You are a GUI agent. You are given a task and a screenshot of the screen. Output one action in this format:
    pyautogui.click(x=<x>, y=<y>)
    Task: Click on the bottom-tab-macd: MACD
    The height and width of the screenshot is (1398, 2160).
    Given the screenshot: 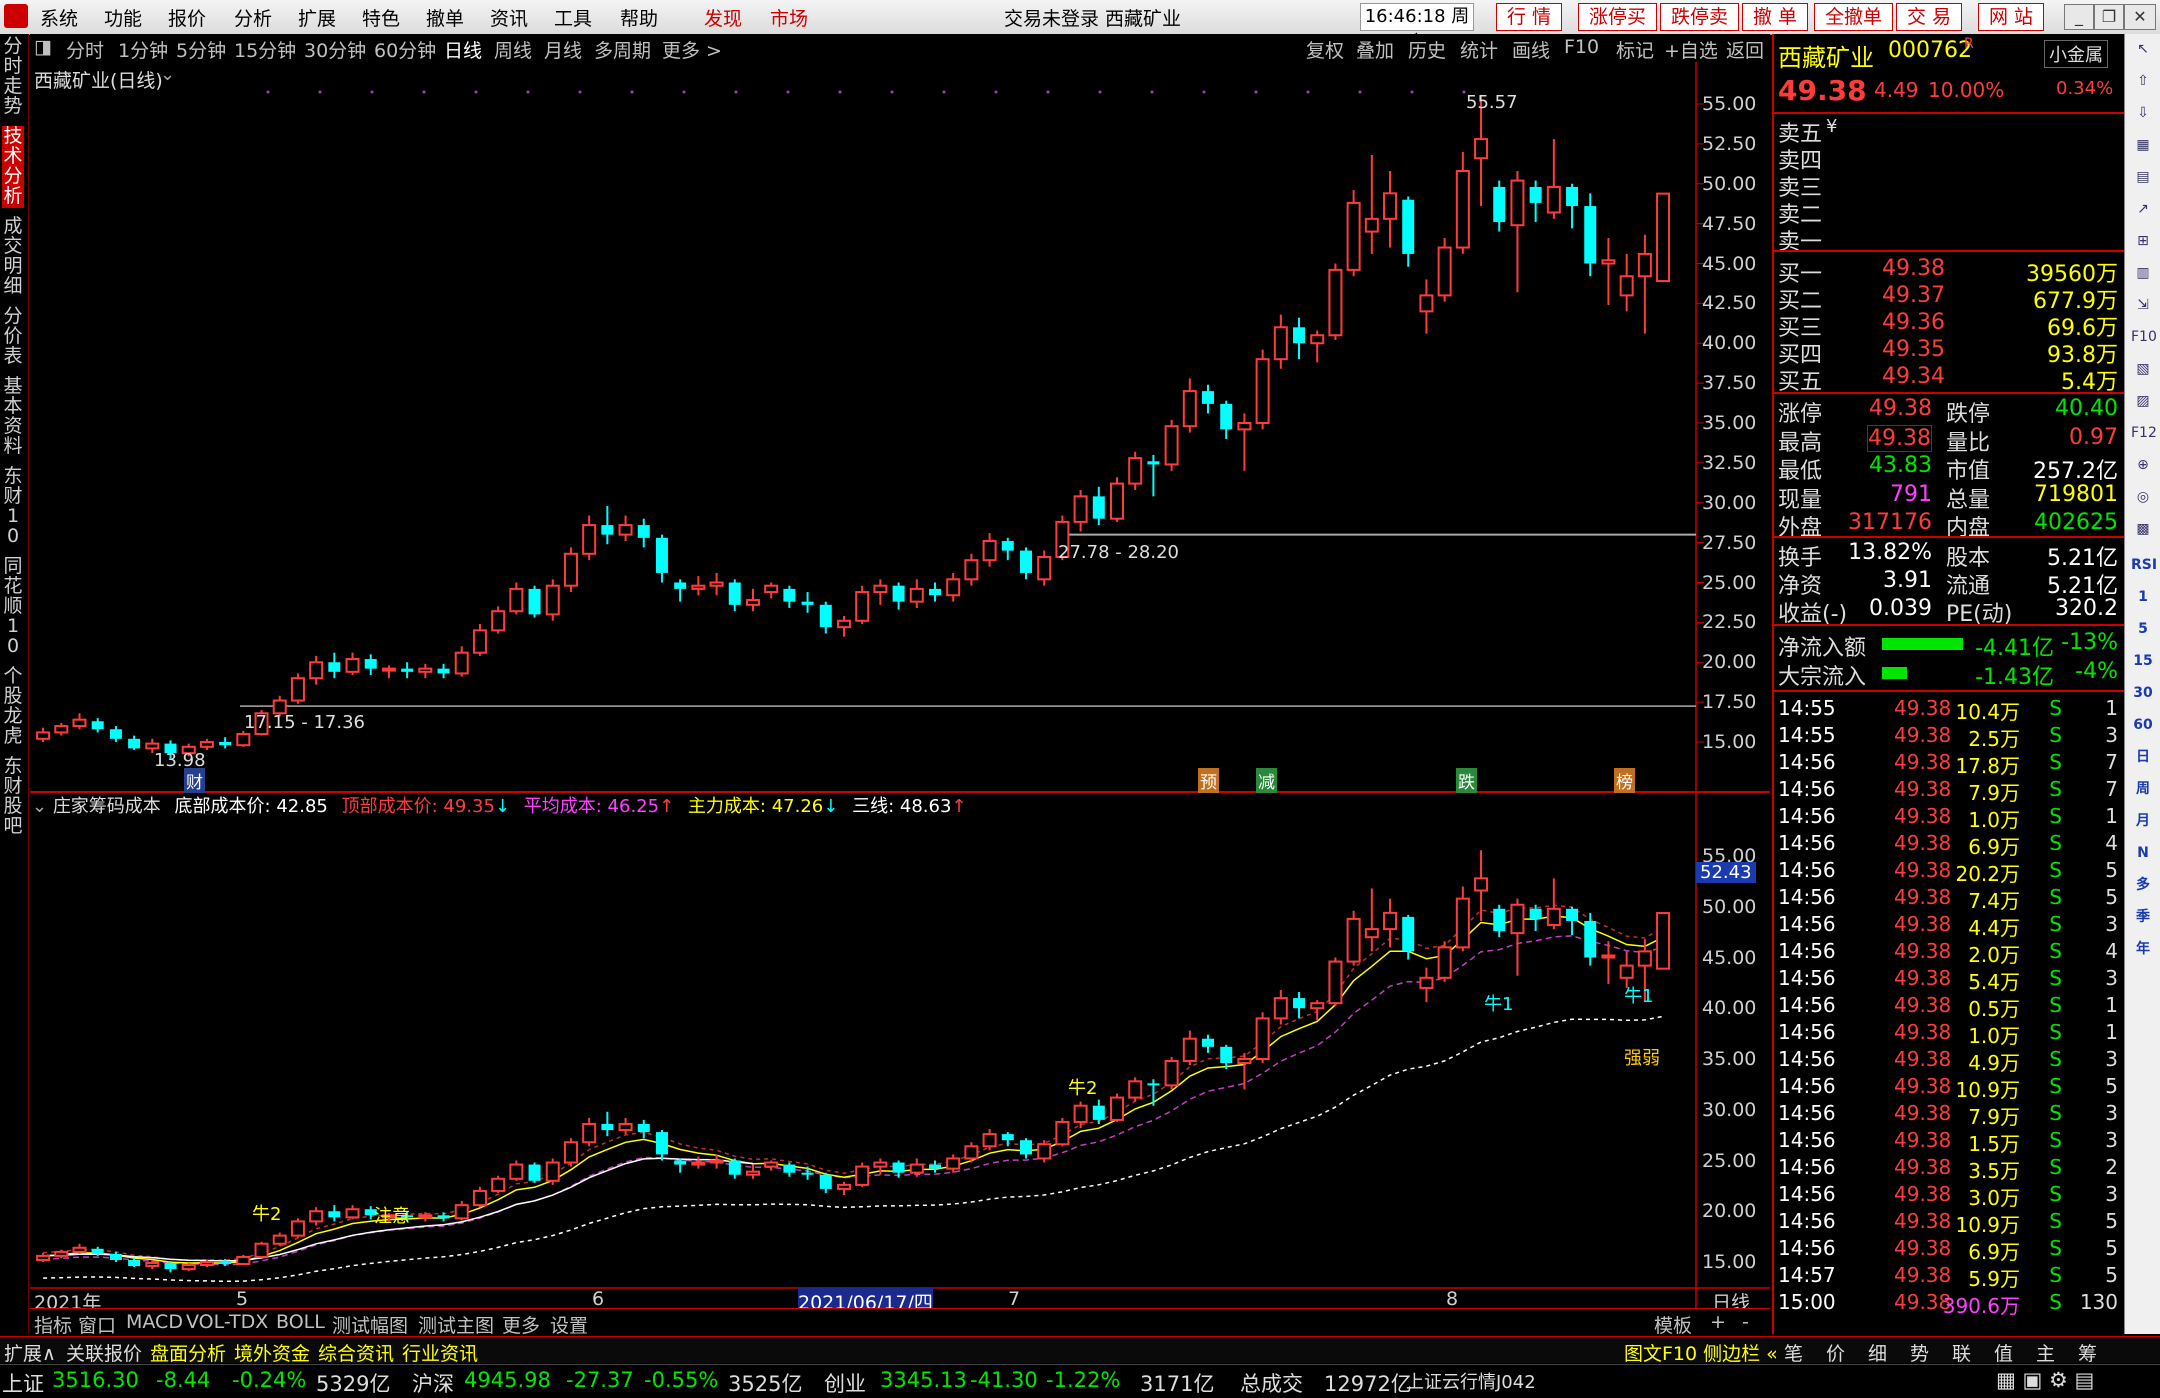 What is the action you would take?
    pyautogui.click(x=154, y=1322)
    